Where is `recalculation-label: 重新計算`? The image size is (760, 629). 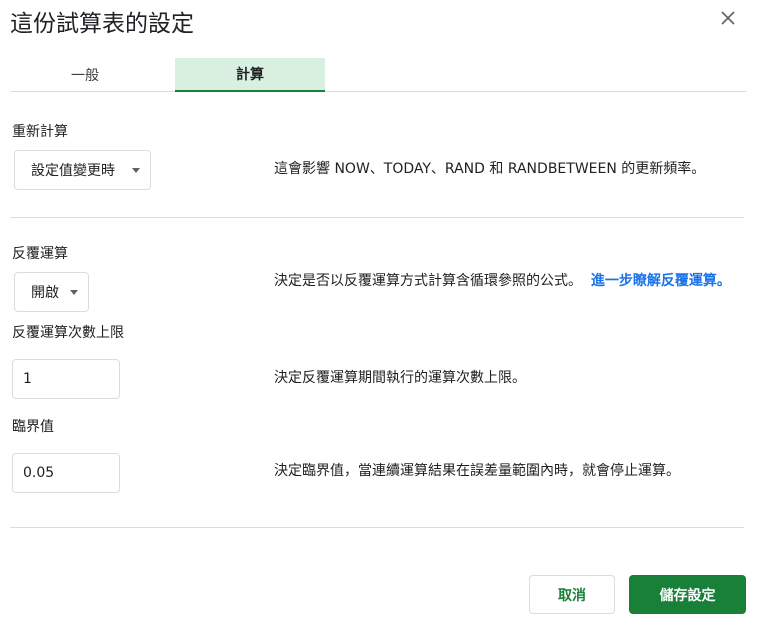 recalculation-label: 重新計算 is located at coordinates (40, 132).